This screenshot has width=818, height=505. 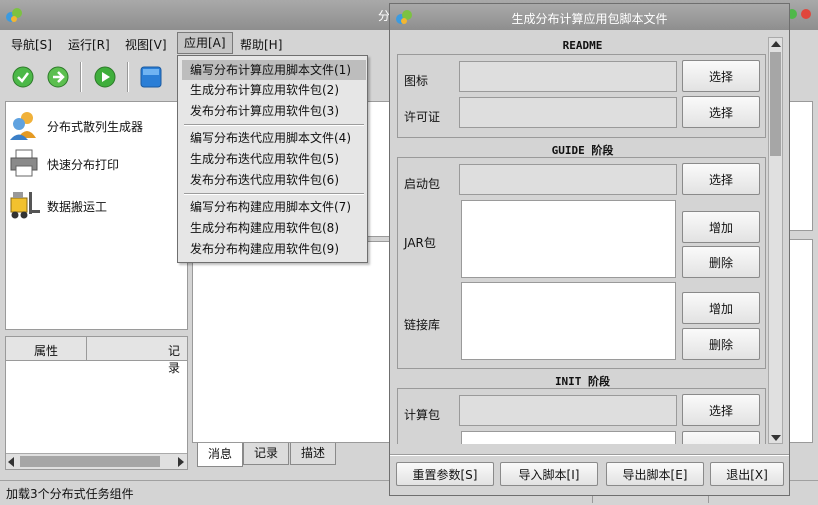 I want to click on boot-label: 启动包, so click(x=422, y=184).